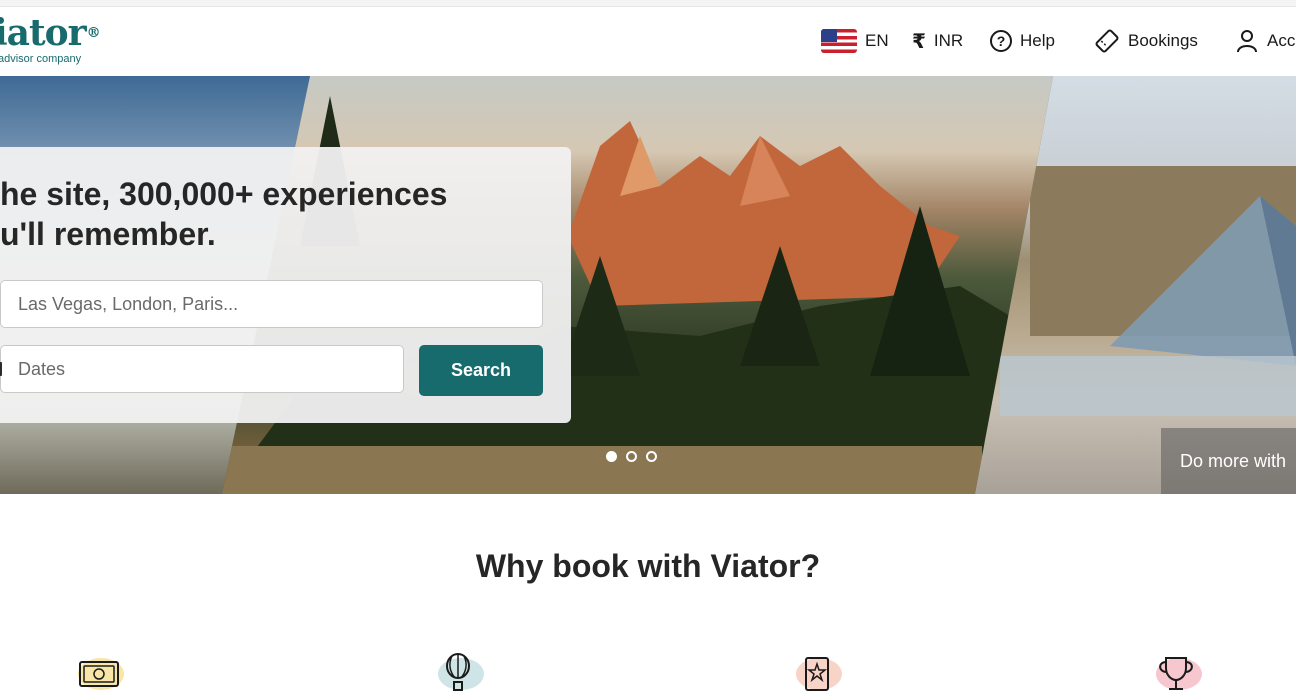  Describe the element at coordinates (1001, 41) in the screenshot. I see `help-icon: ?` at that location.